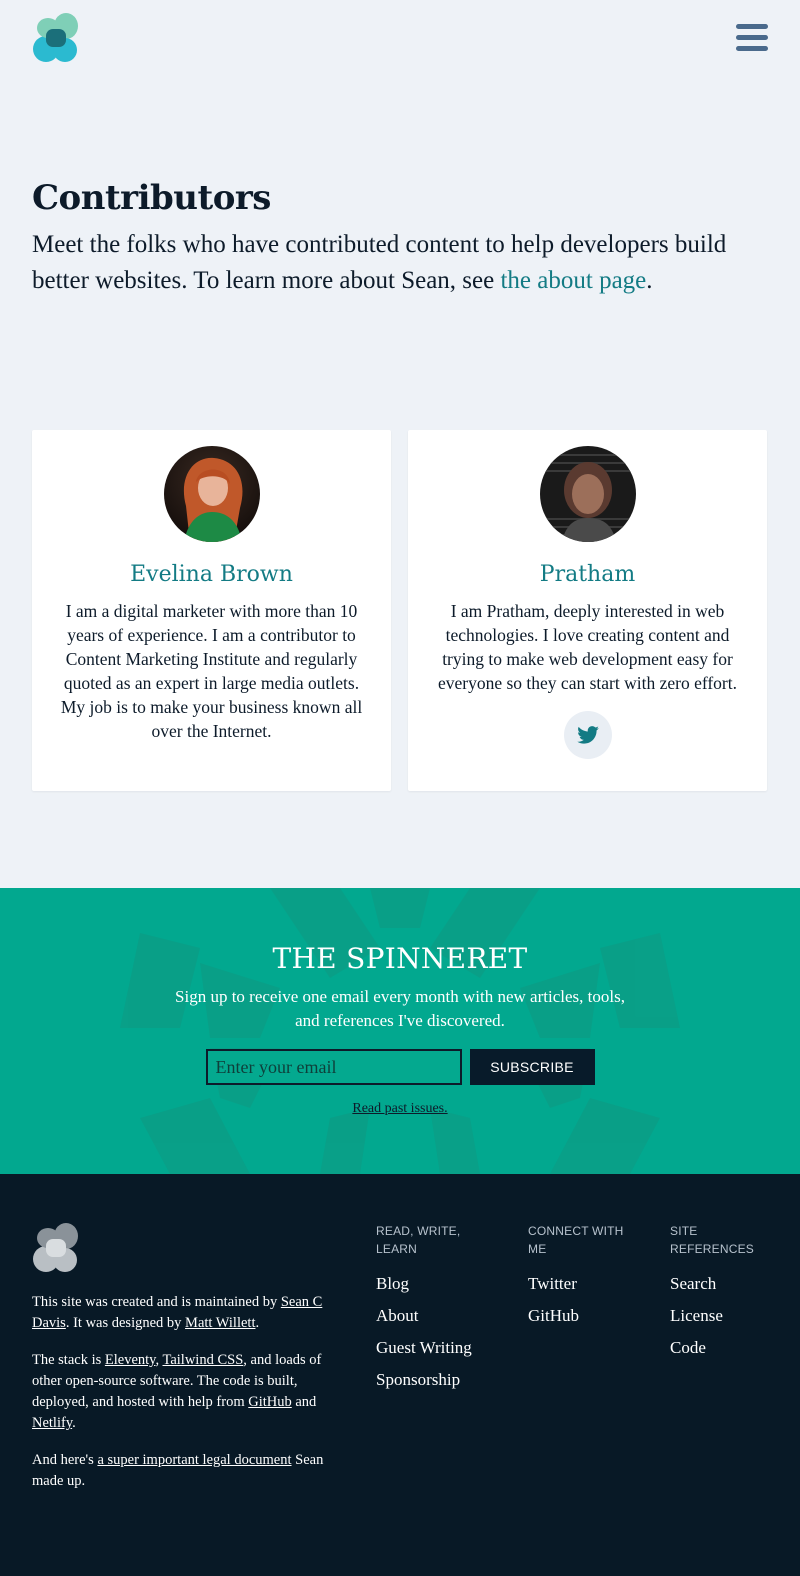 The width and height of the screenshot is (800, 1576). What do you see at coordinates (397, 1315) in the screenshot?
I see `footer-link-about: About` at bounding box center [397, 1315].